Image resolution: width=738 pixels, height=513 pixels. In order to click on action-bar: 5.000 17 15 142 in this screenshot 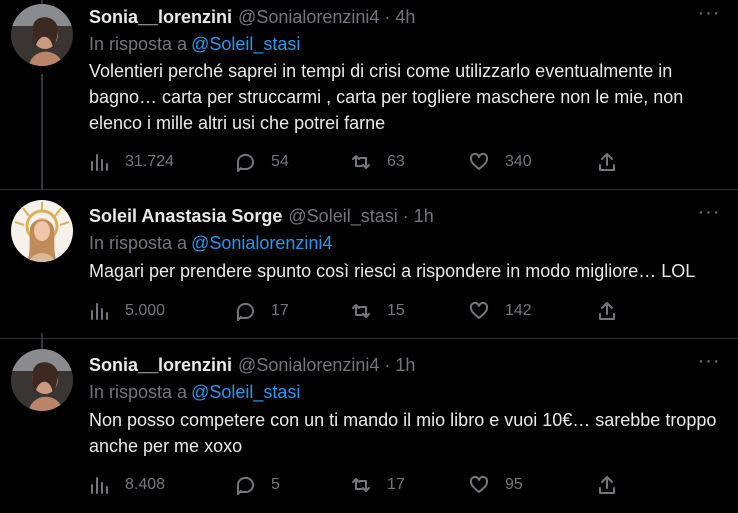, I will do `click(369, 311)`.